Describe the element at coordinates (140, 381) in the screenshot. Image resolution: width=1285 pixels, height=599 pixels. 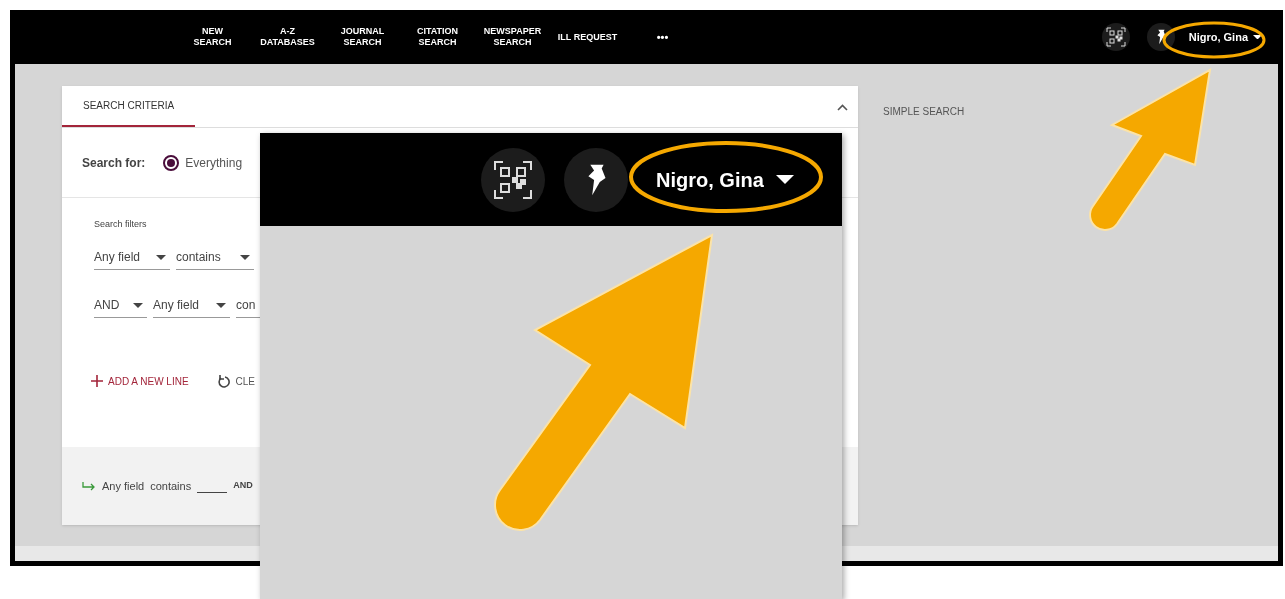
I see `add-line-button: ADD A NEW LINE` at that location.